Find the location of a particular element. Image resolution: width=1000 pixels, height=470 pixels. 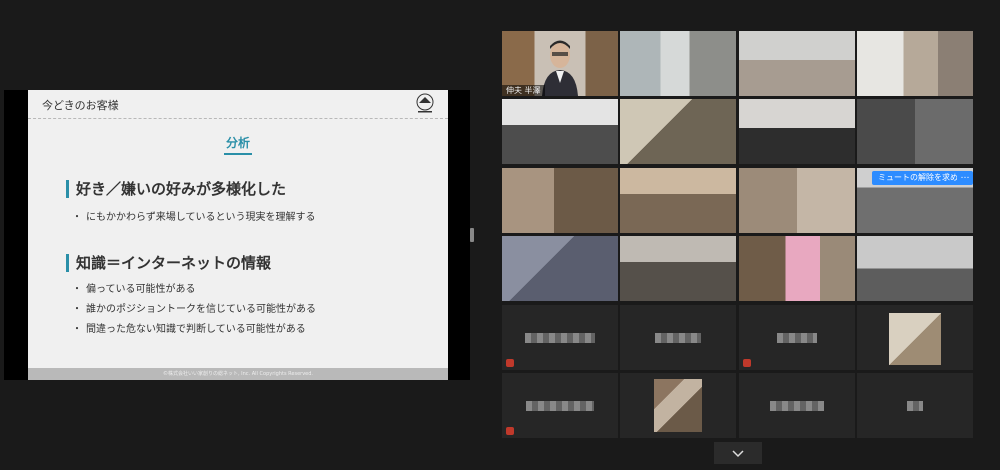

slide-heading: 分析 is located at coordinates (237, 143).